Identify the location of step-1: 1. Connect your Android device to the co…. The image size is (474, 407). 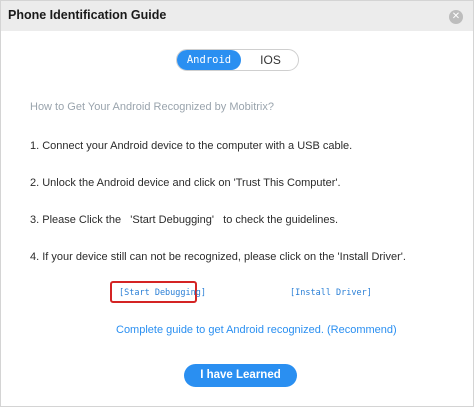
(191, 146).